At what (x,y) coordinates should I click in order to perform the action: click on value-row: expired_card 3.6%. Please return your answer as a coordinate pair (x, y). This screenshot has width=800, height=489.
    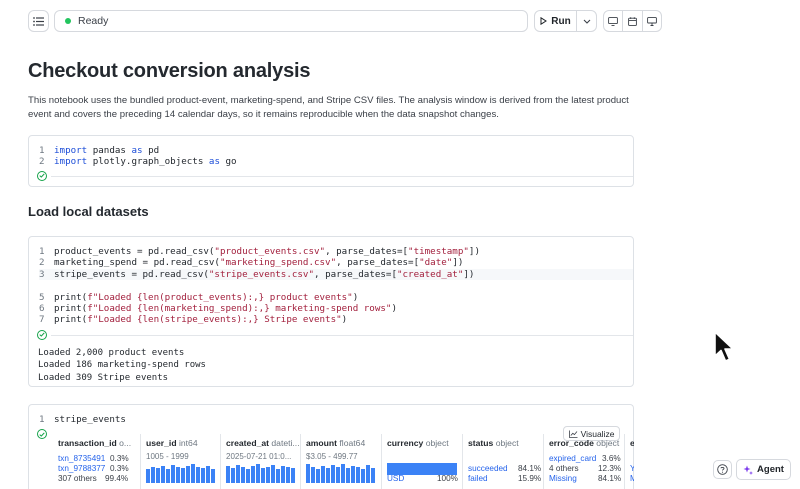
    Looking at the image, I should click on (585, 458).